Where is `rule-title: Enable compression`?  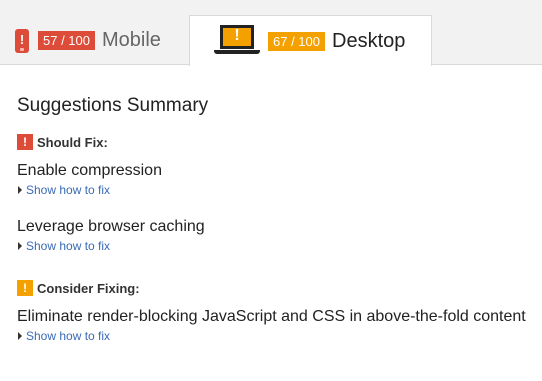
rule-title: Enable compression is located at coordinates (89, 170).